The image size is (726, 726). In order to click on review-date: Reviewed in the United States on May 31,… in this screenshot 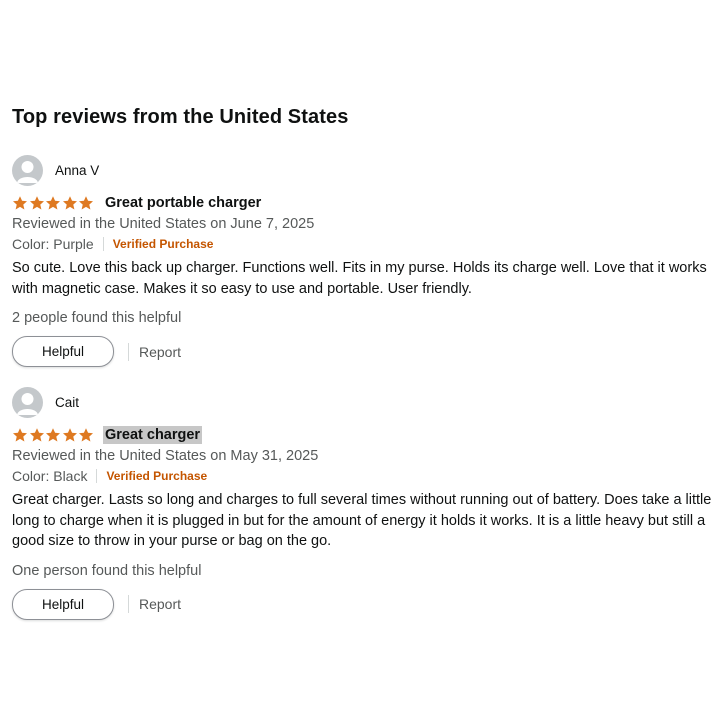, I will do `click(165, 456)`.